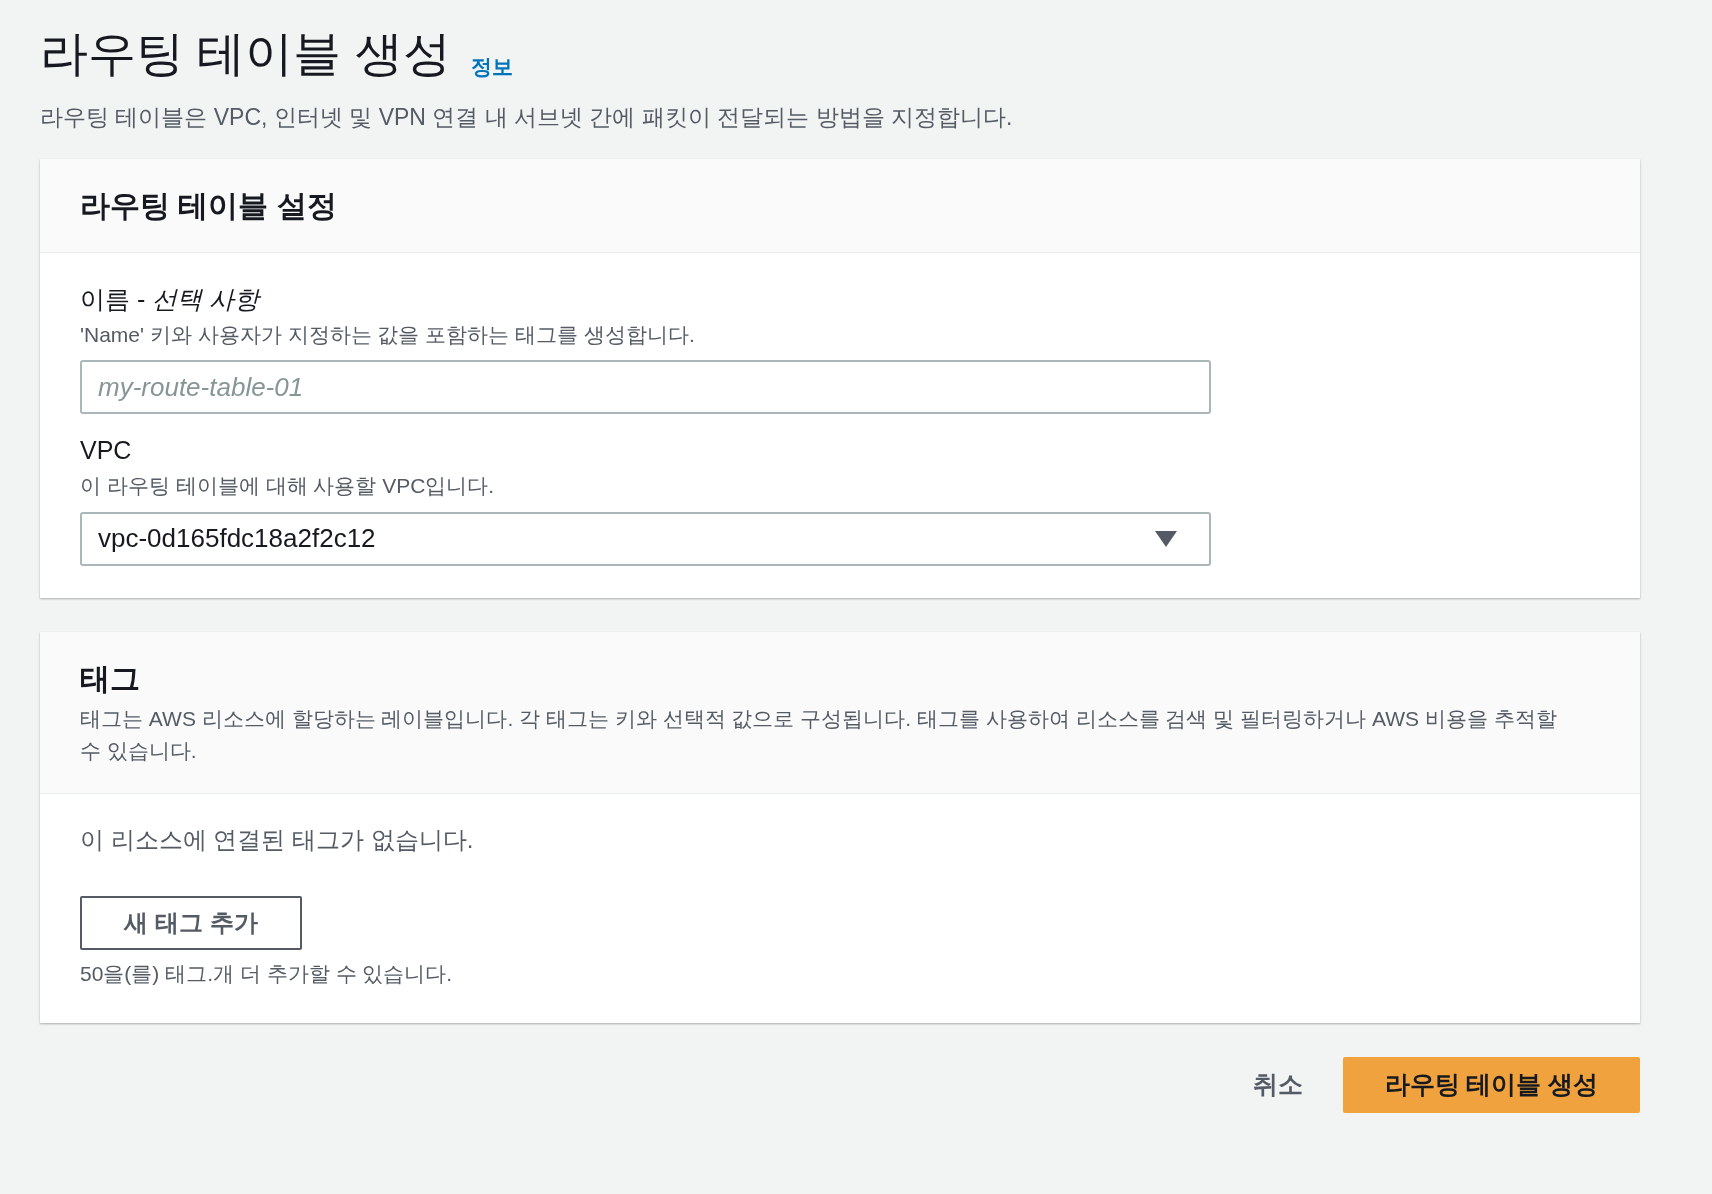  I want to click on create-route-table-button: 라우팅 테이블 생성, so click(1491, 1085).